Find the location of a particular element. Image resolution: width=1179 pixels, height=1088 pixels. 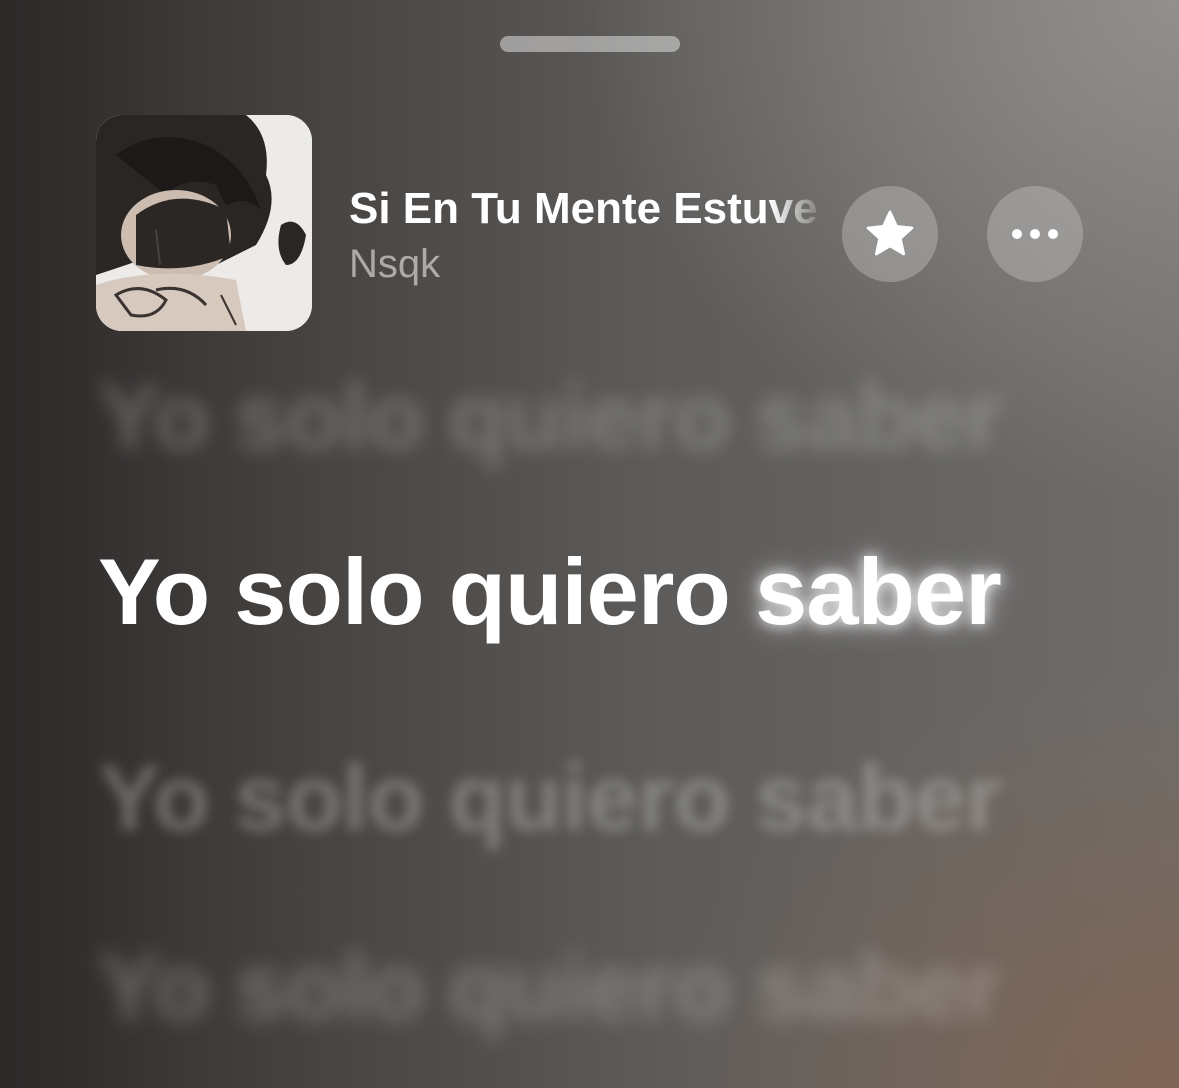

sheet-grabber is located at coordinates (590, 44).